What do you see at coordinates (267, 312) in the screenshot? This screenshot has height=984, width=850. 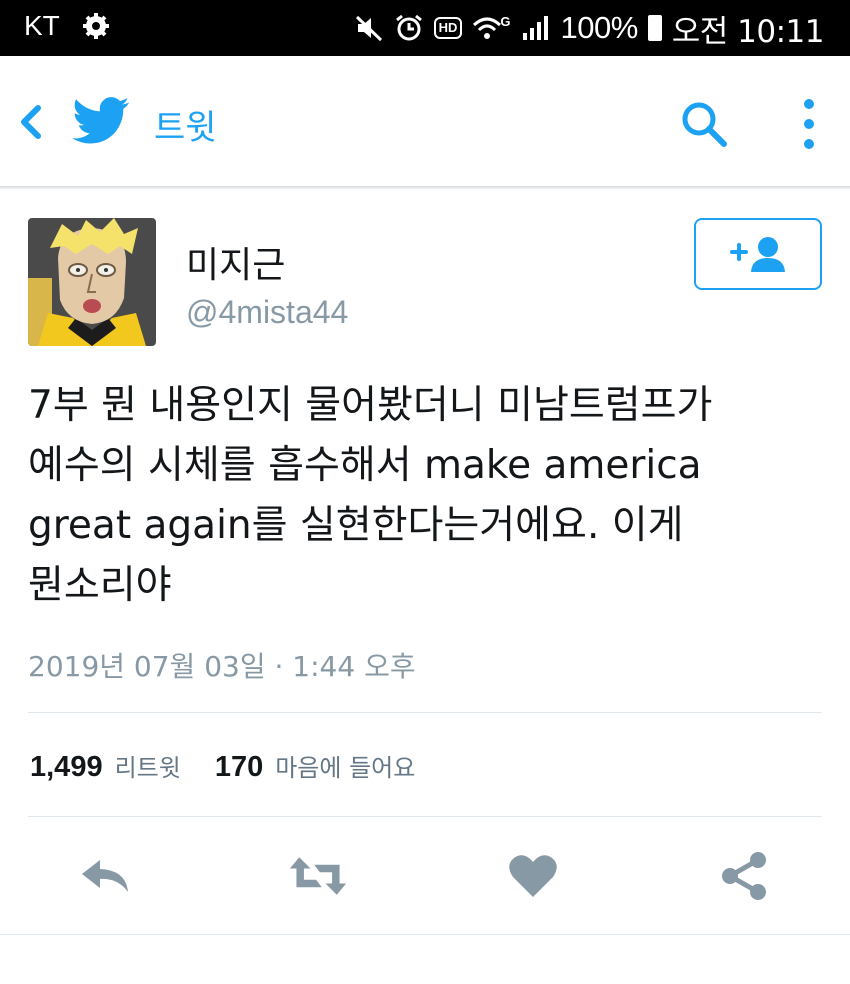 I see `author-handle: @4mista44` at bounding box center [267, 312].